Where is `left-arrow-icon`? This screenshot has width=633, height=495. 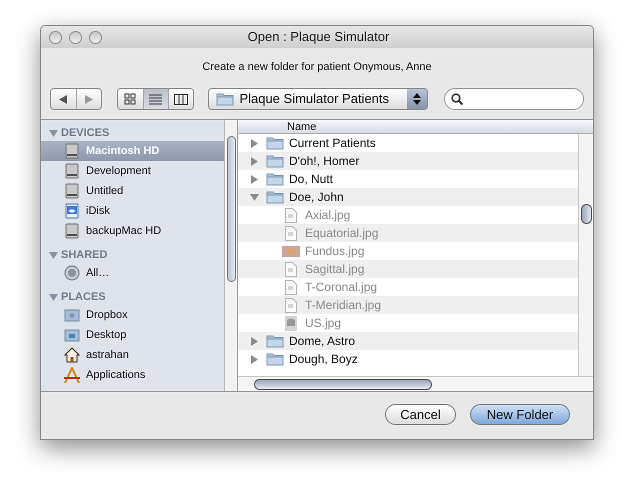 left-arrow-icon is located at coordinates (63, 99).